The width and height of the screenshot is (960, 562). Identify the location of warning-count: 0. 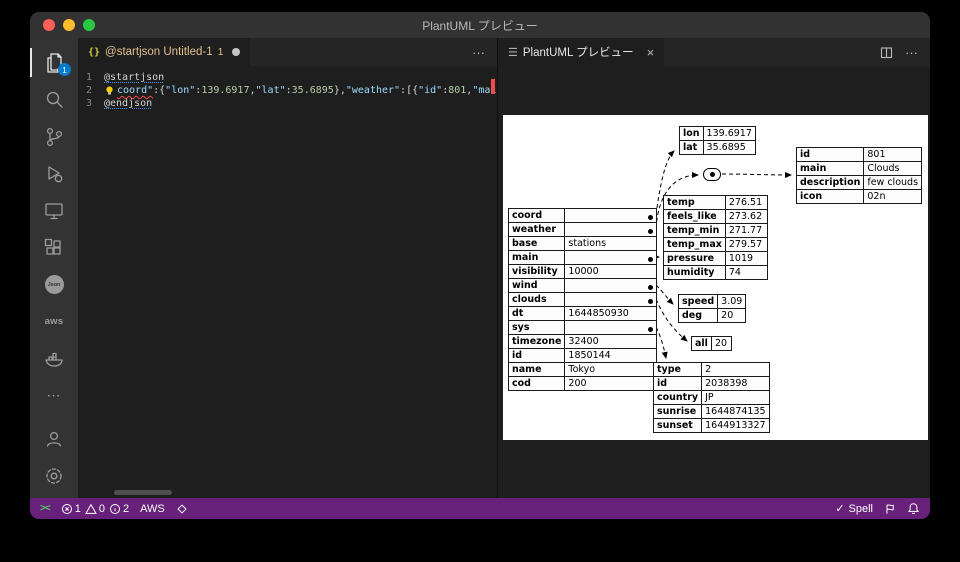
(101, 508).